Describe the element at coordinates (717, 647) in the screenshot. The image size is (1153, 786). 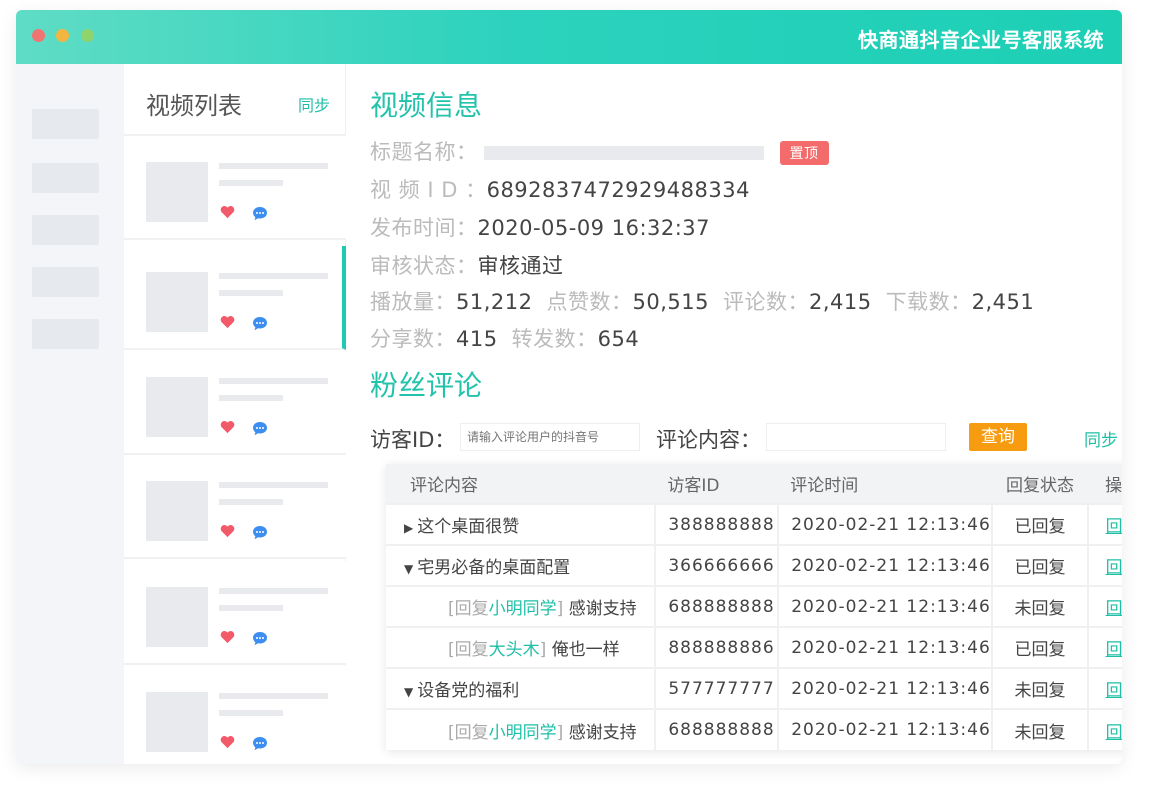
I see `visitor-id-cell: 888888886` at that location.